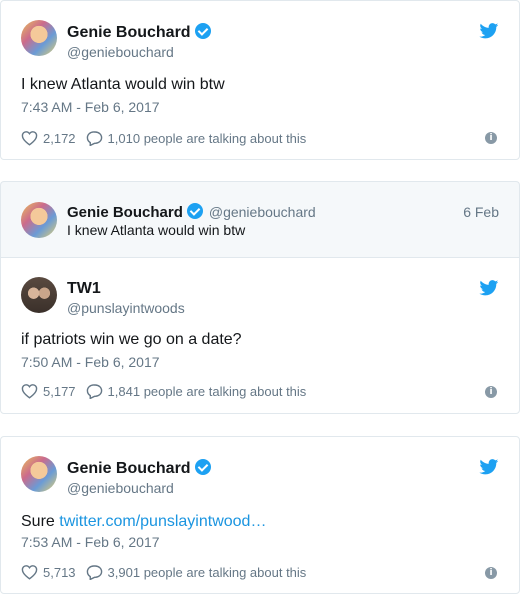  I want to click on tweet-text: if patriots win we go on a date?, so click(131, 339).